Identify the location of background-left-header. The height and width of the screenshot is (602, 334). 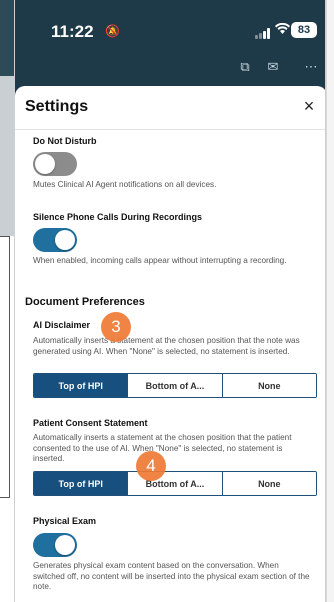
(7, 38).